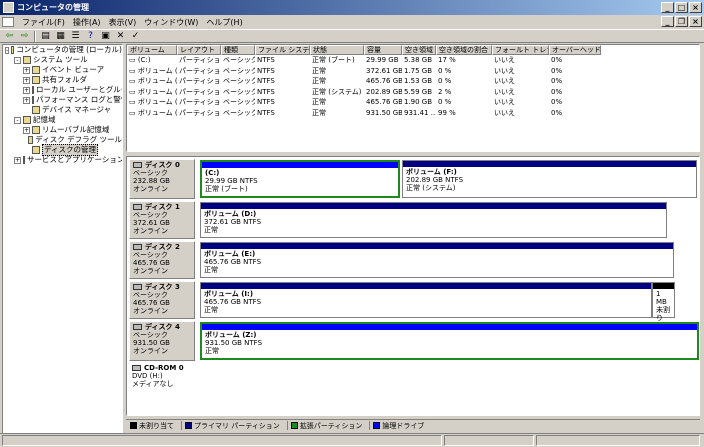  What do you see at coordinates (549, 179) in the screenshot?
I see `partition-block: ボリューム (F:) 202.89 GB NTFS 正常 (システム)` at bounding box center [549, 179].